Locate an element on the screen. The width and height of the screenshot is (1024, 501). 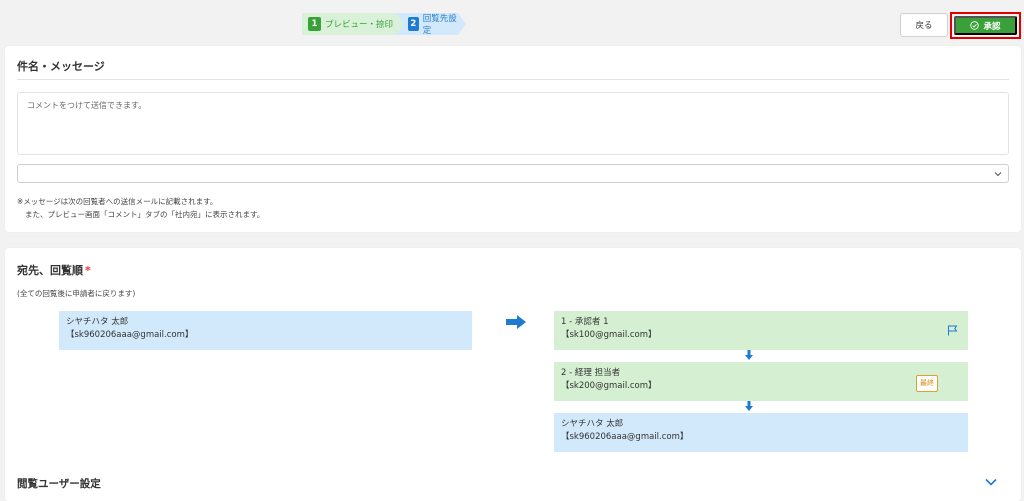
check-circle-icon is located at coordinates (975, 25).